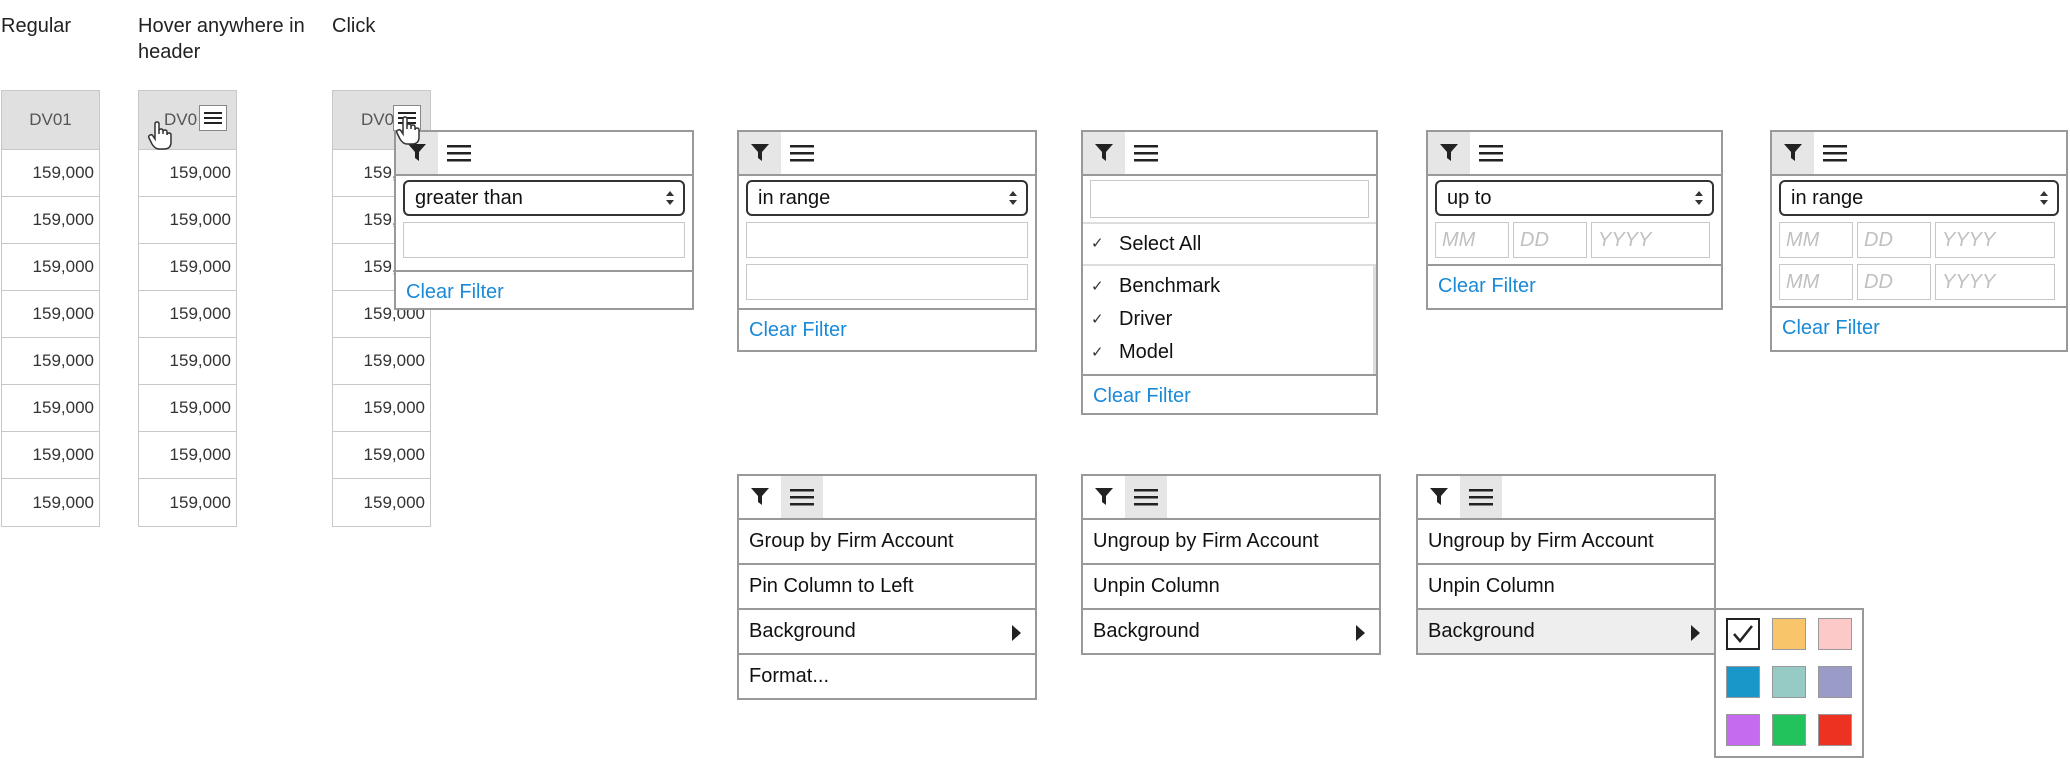 Image resolution: width=2070 pixels, height=760 pixels. What do you see at coordinates (544, 240) in the screenshot?
I see `filter-value-input` at bounding box center [544, 240].